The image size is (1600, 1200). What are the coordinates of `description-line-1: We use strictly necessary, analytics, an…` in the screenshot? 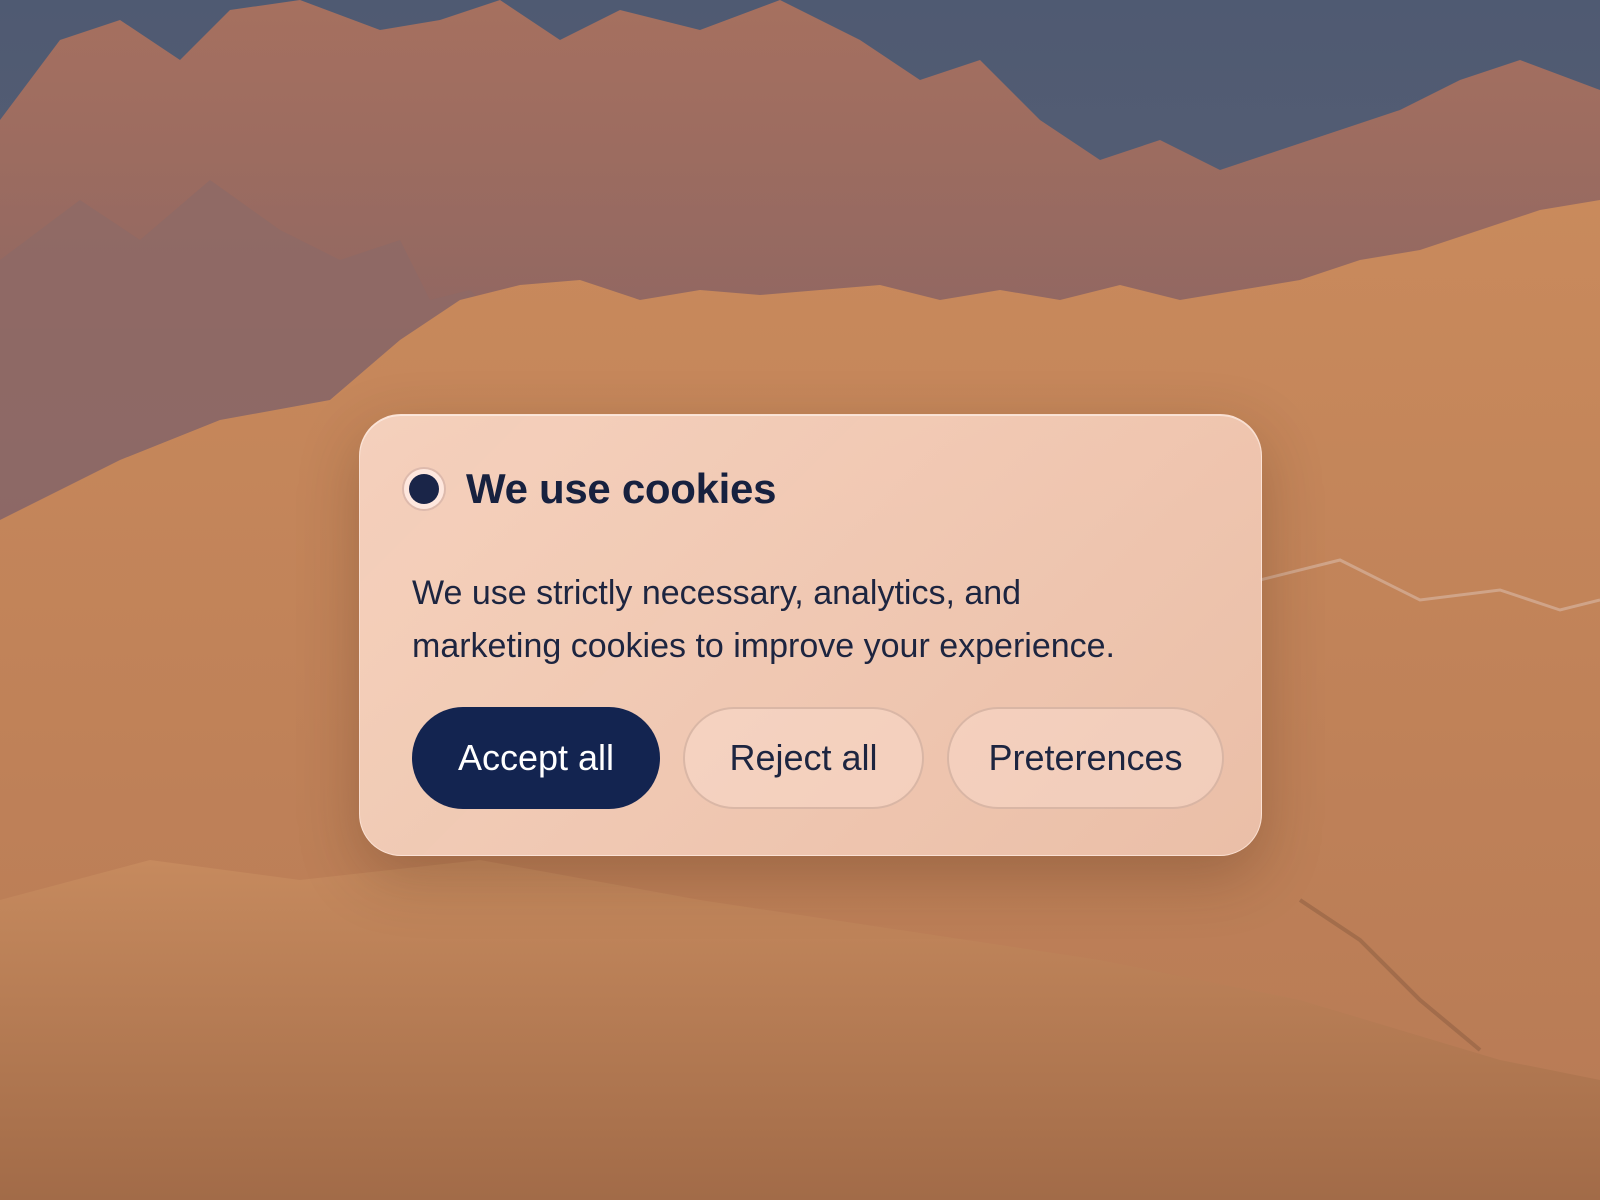 It's located at (717, 593).